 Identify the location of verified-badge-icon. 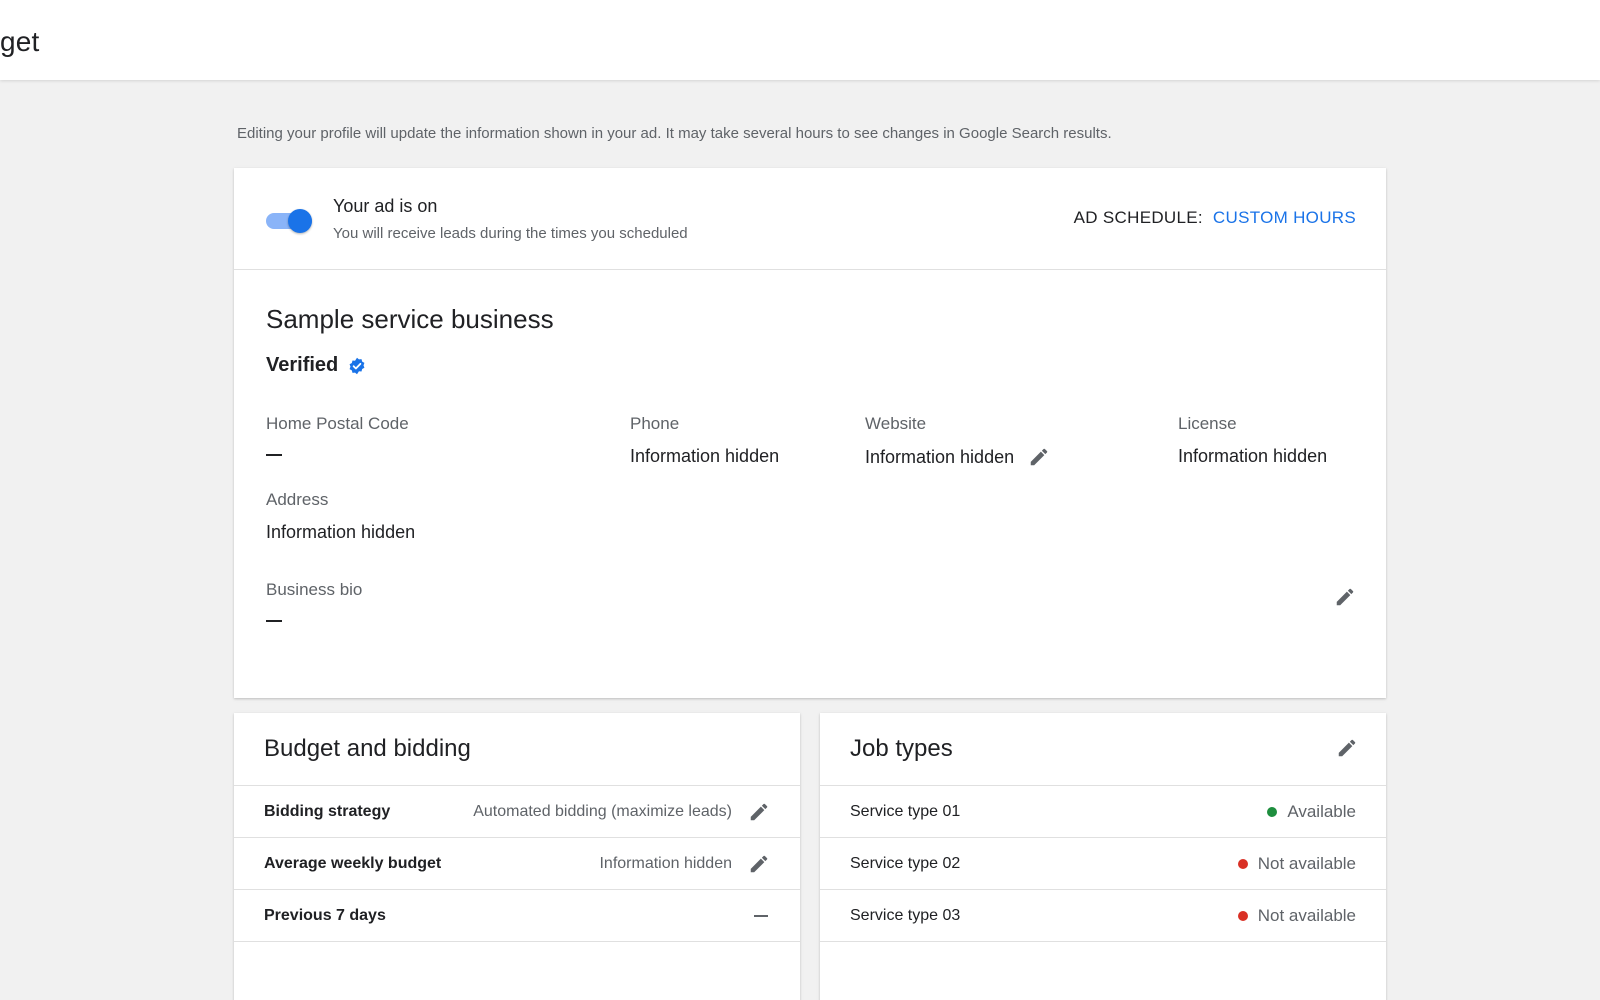
(357, 365).